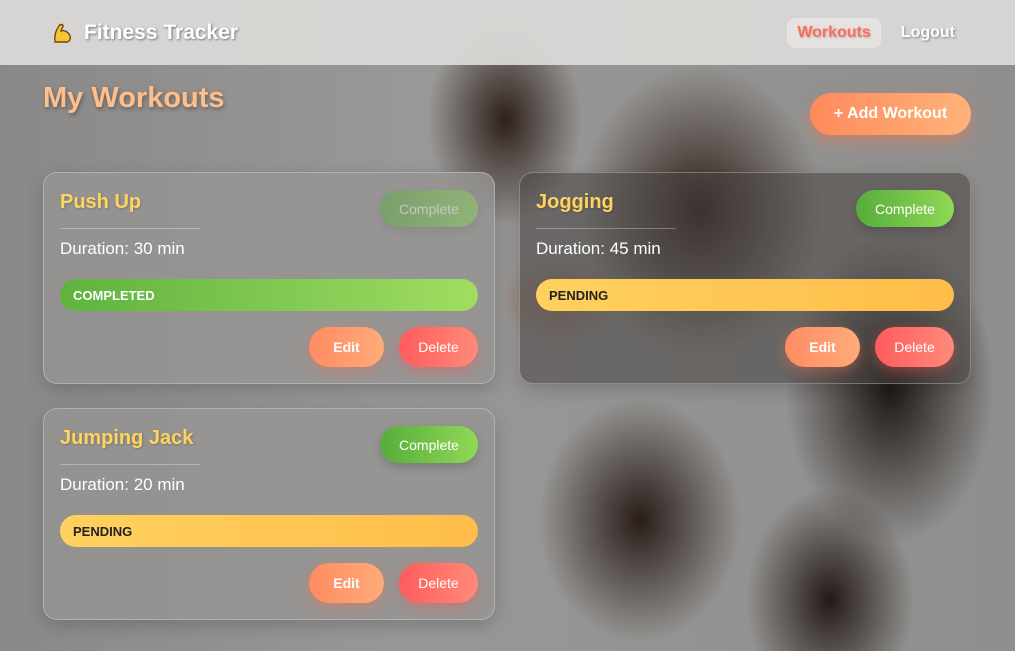 Image resolution: width=1015 pixels, height=651 pixels. What do you see at coordinates (127, 438) in the screenshot?
I see `workout-name: Jumping Jack` at bounding box center [127, 438].